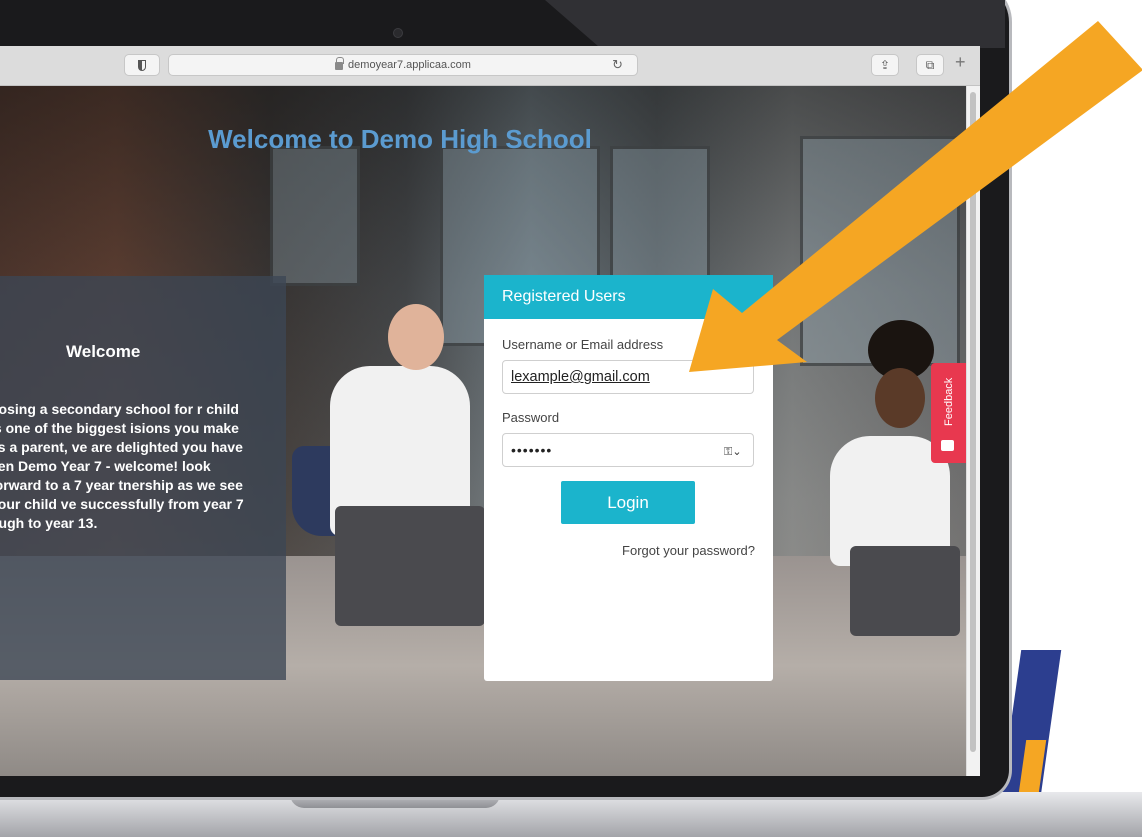  I want to click on login-card-header: Registered Users, so click(628, 297).